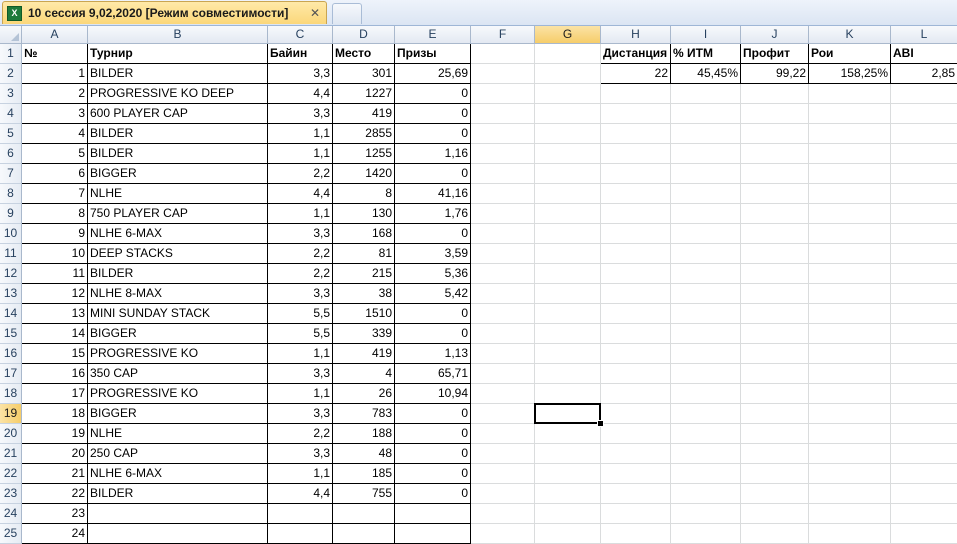 The width and height of the screenshot is (957, 544). I want to click on cell-k22, so click(850, 474).